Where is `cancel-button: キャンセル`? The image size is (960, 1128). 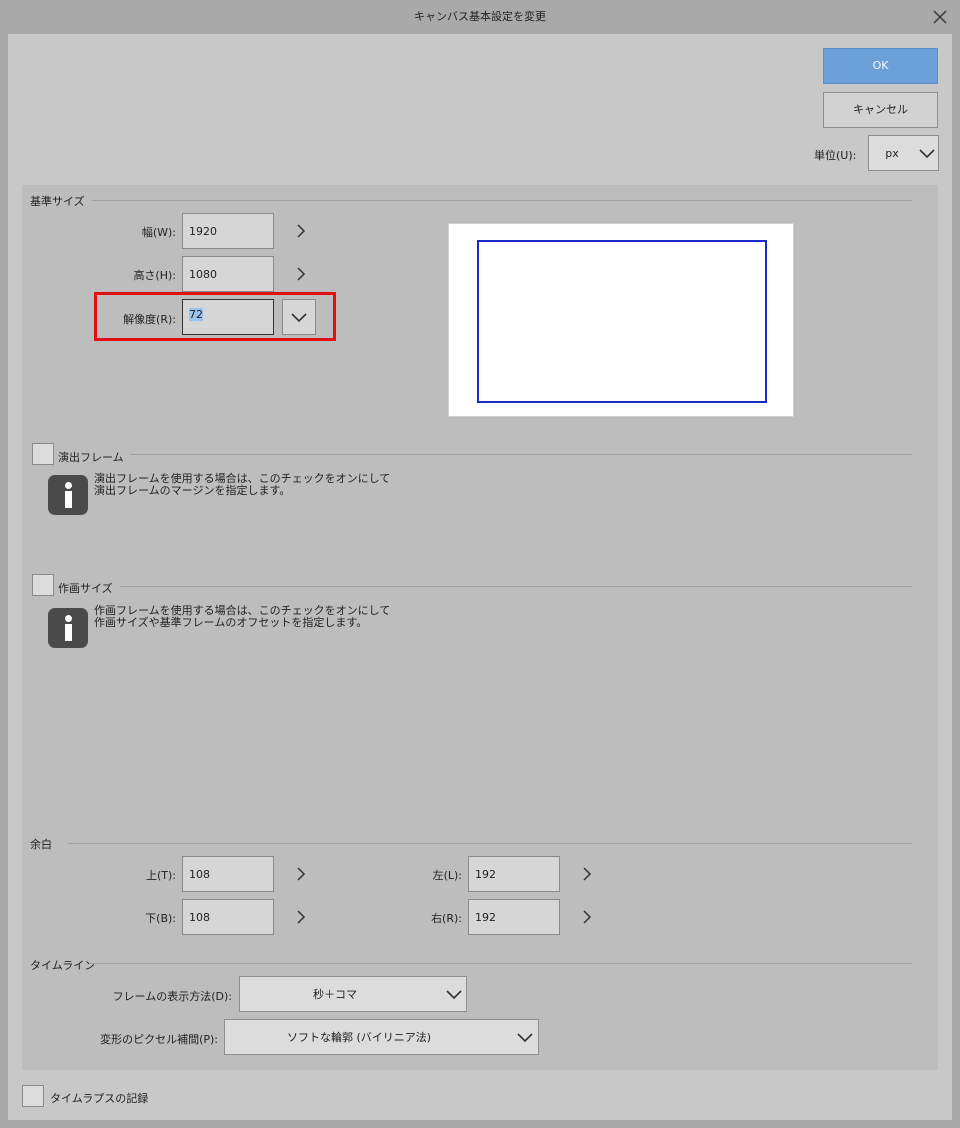
cancel-button: キャンセル is located at coordinates (880, 110).